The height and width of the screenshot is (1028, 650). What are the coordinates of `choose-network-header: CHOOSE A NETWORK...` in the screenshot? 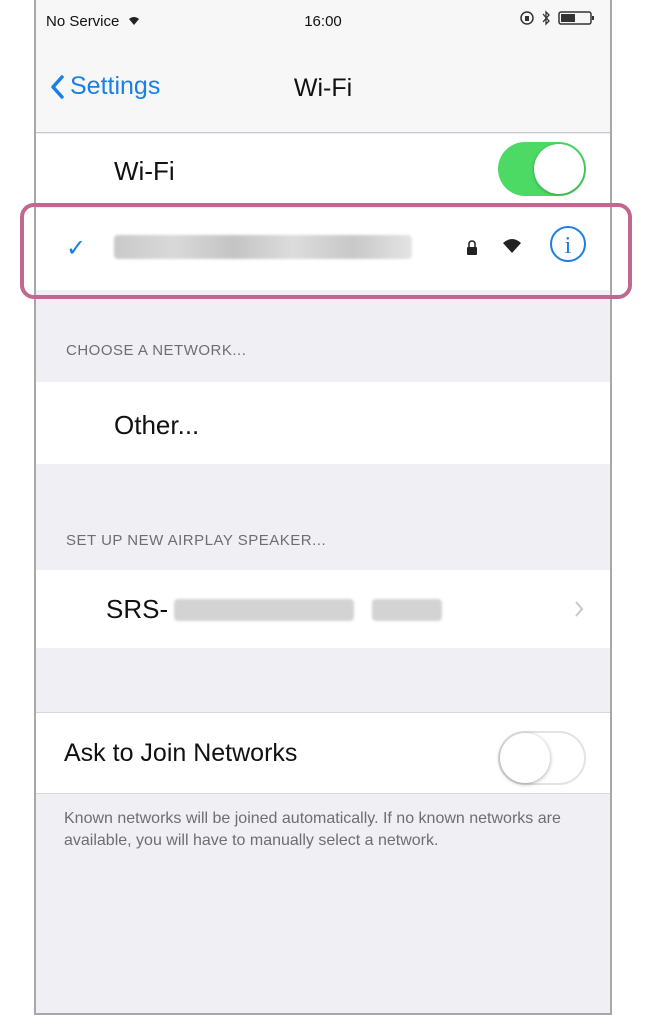 It's located at (156, 350).